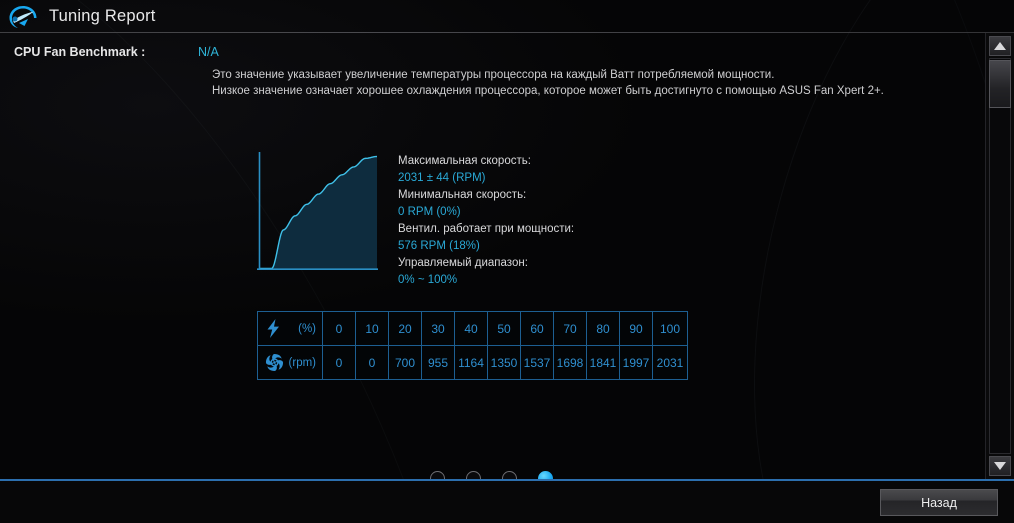 The width and height of the screenshot is (1014, 523). I want to click on rpm-cell: 1997, so click(636, 362).